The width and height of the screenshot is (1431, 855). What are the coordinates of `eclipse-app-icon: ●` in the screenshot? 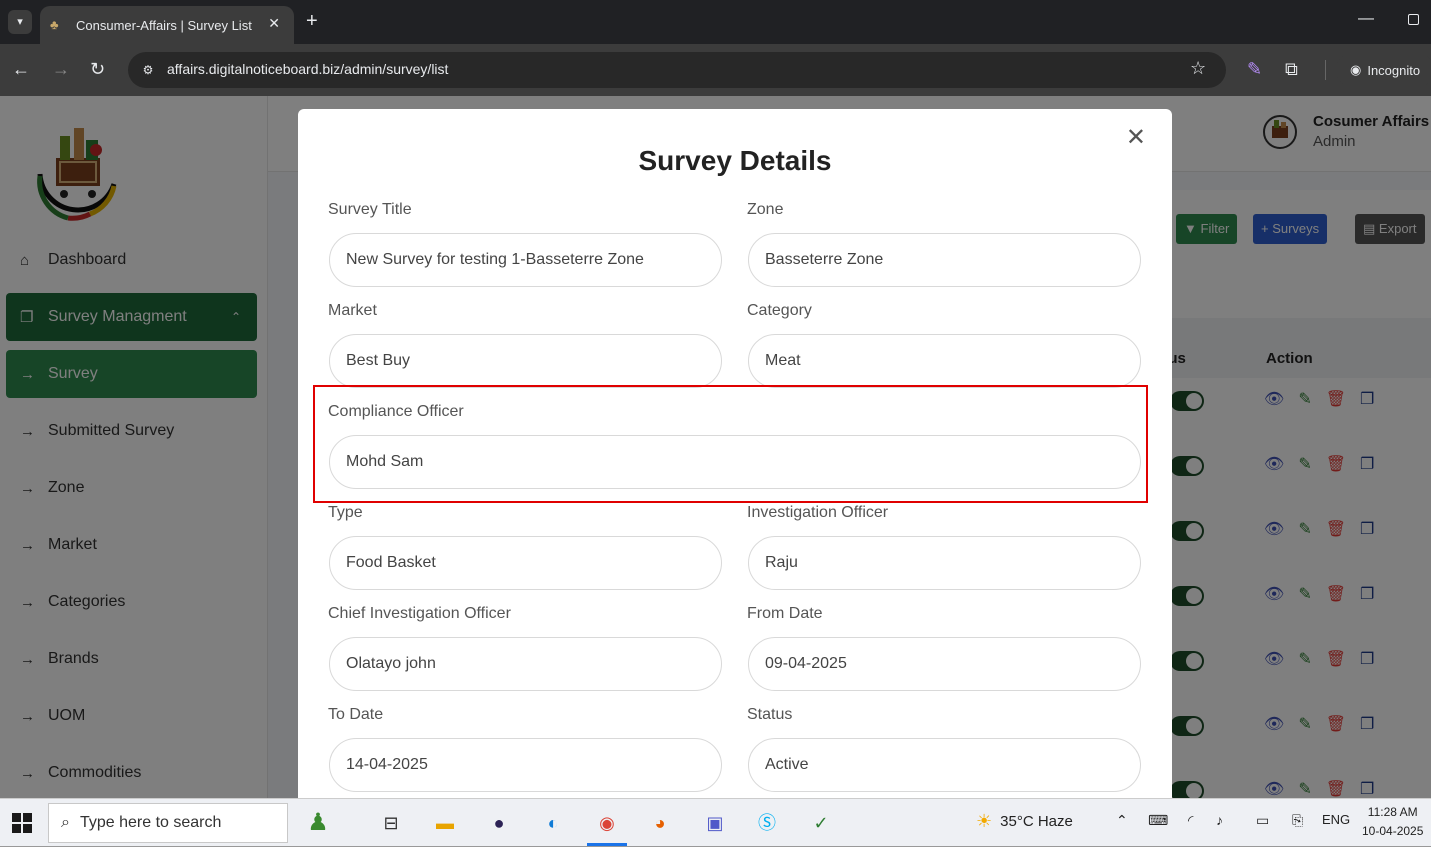 It's located at (499, 823).